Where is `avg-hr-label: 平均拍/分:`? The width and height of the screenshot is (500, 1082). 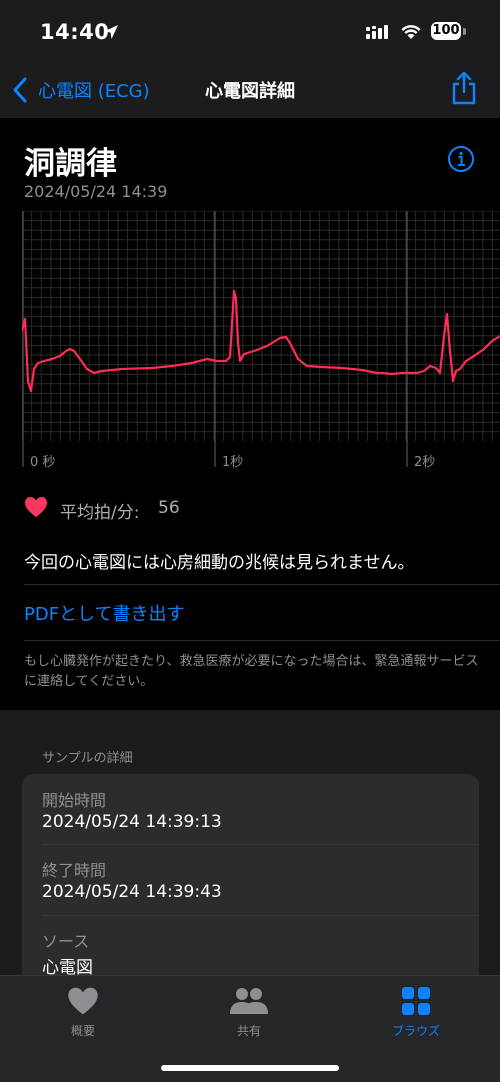
avg-hr-label: 平均拍/分: is located at coordinates (100, 513).